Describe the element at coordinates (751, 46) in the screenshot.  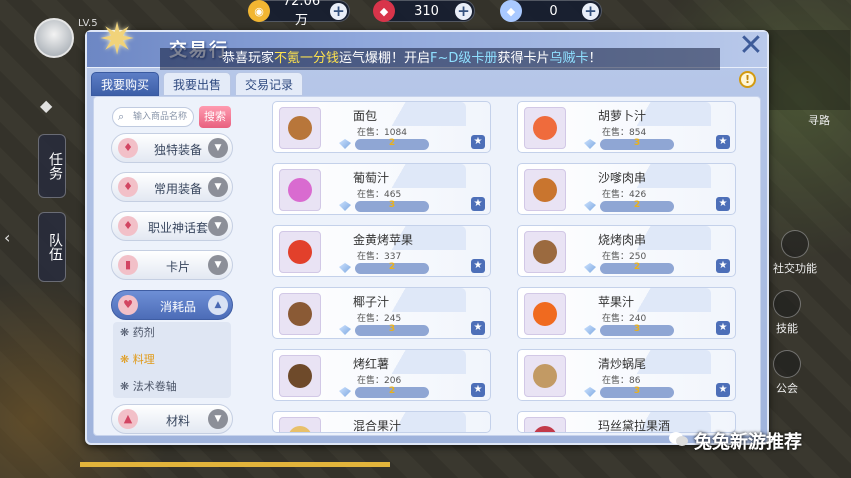
I see `close-button: ✕` at that location.